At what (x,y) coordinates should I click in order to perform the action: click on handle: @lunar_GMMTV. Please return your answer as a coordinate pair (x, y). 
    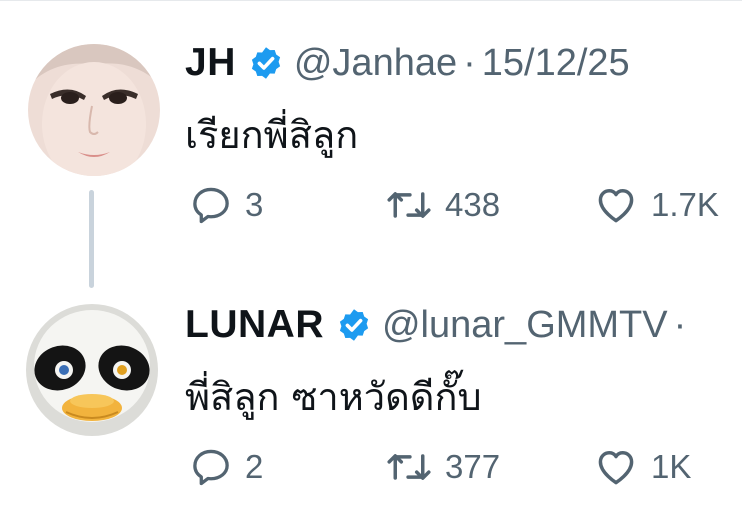
    Looking at the image, I should click on (525, 325).